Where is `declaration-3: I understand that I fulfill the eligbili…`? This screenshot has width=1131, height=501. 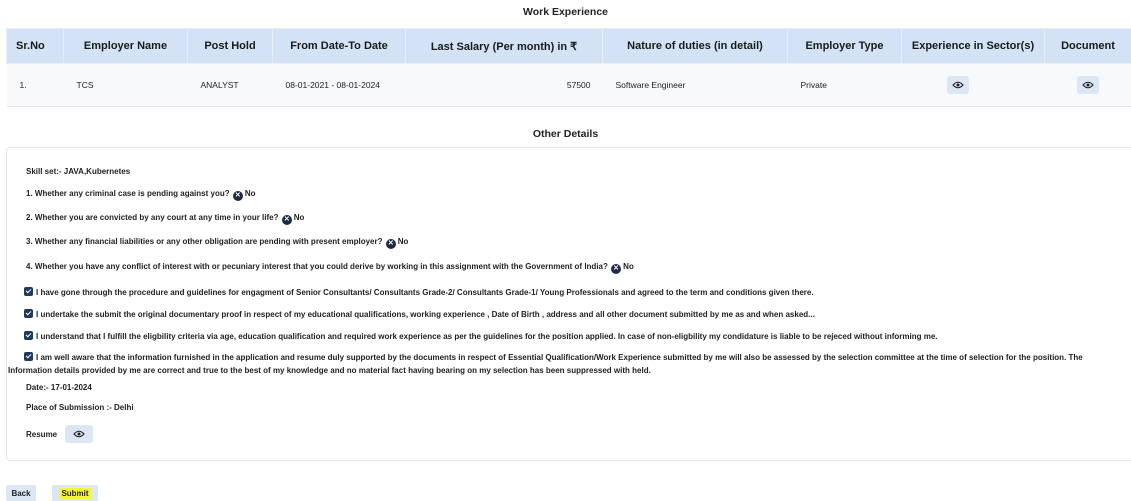 declaration-3: I understand that I fulfill the eligbili… is located at coordinates (573, 336).